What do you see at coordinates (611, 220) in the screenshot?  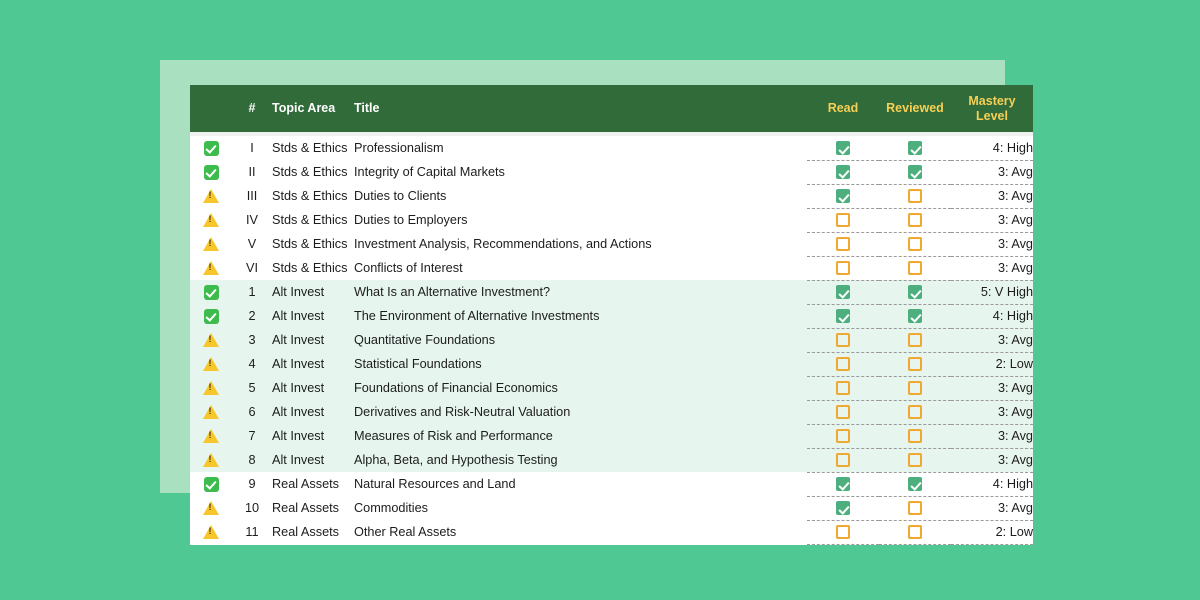 I see `table-row: IVStds & EthicsDuties to Employers 3: Avg` at bounding box center [611, 220].